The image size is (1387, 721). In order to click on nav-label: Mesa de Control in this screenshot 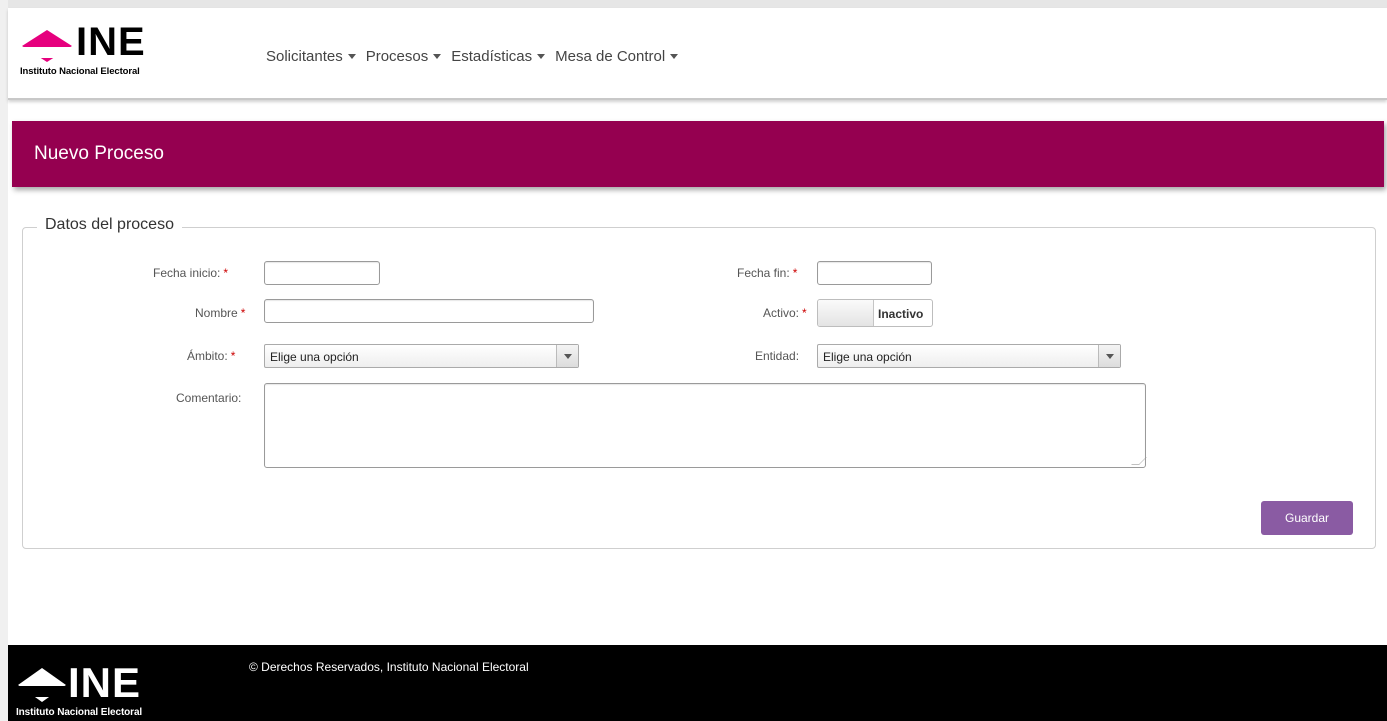, I will do `click(610, 56)`.